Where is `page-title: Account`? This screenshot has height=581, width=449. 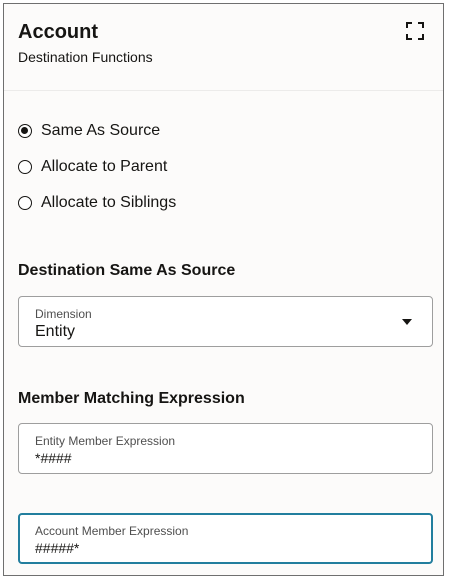 page-title: Account is located at coordinates (58, 32).